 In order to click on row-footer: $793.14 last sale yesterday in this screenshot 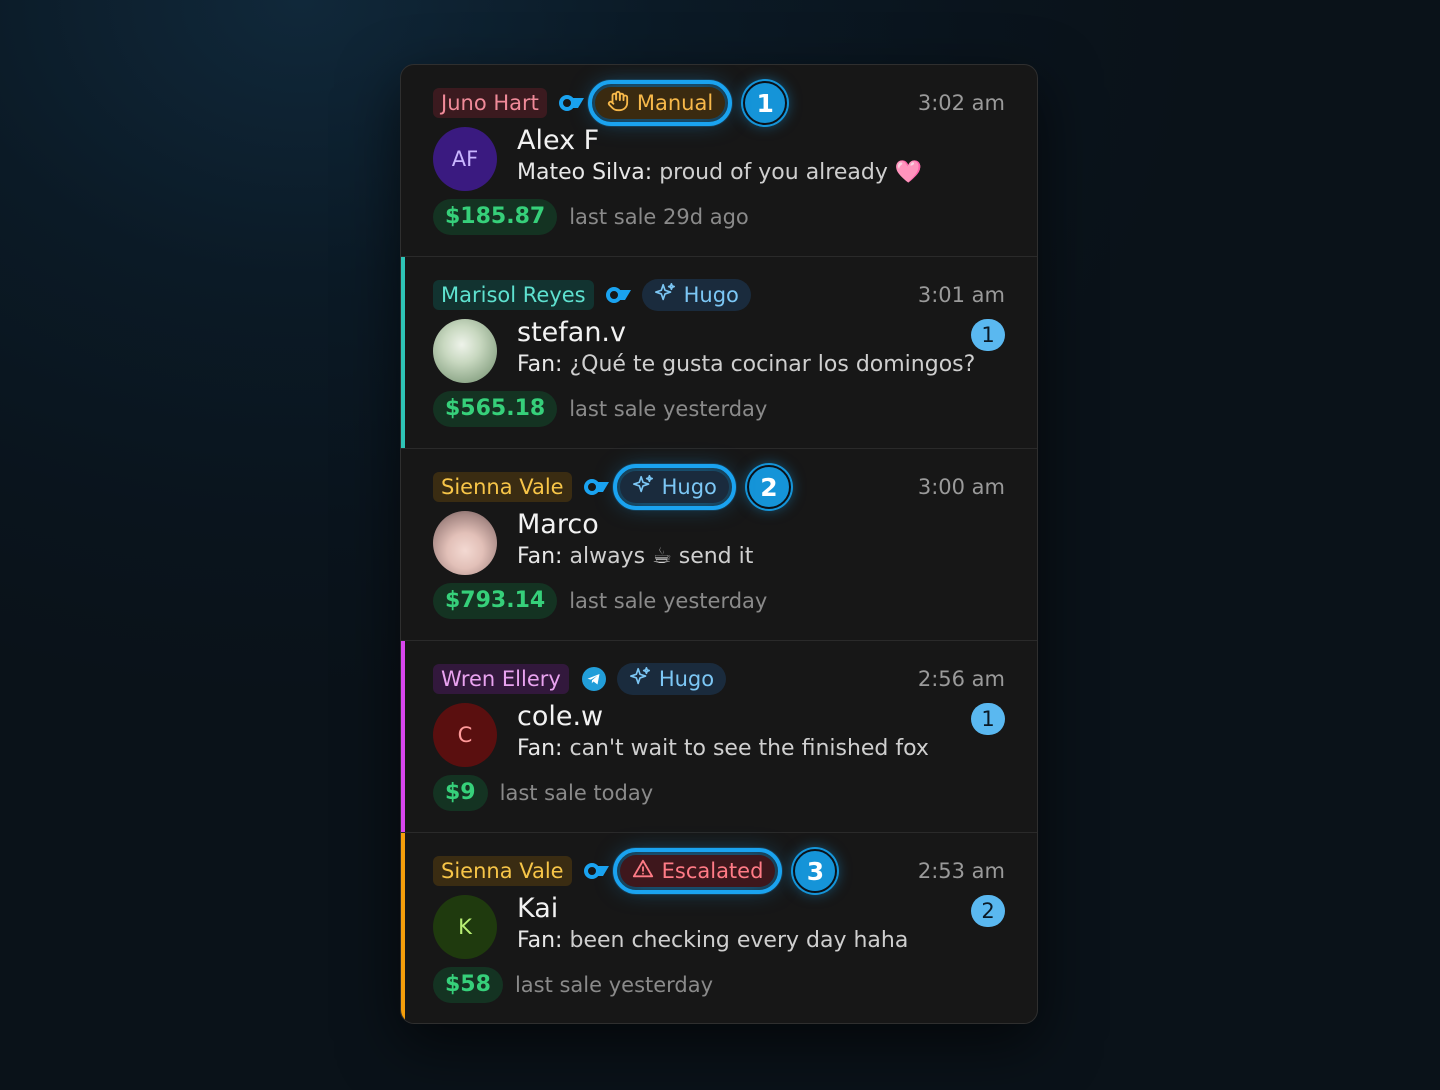, I will do `click(600, 601)`.